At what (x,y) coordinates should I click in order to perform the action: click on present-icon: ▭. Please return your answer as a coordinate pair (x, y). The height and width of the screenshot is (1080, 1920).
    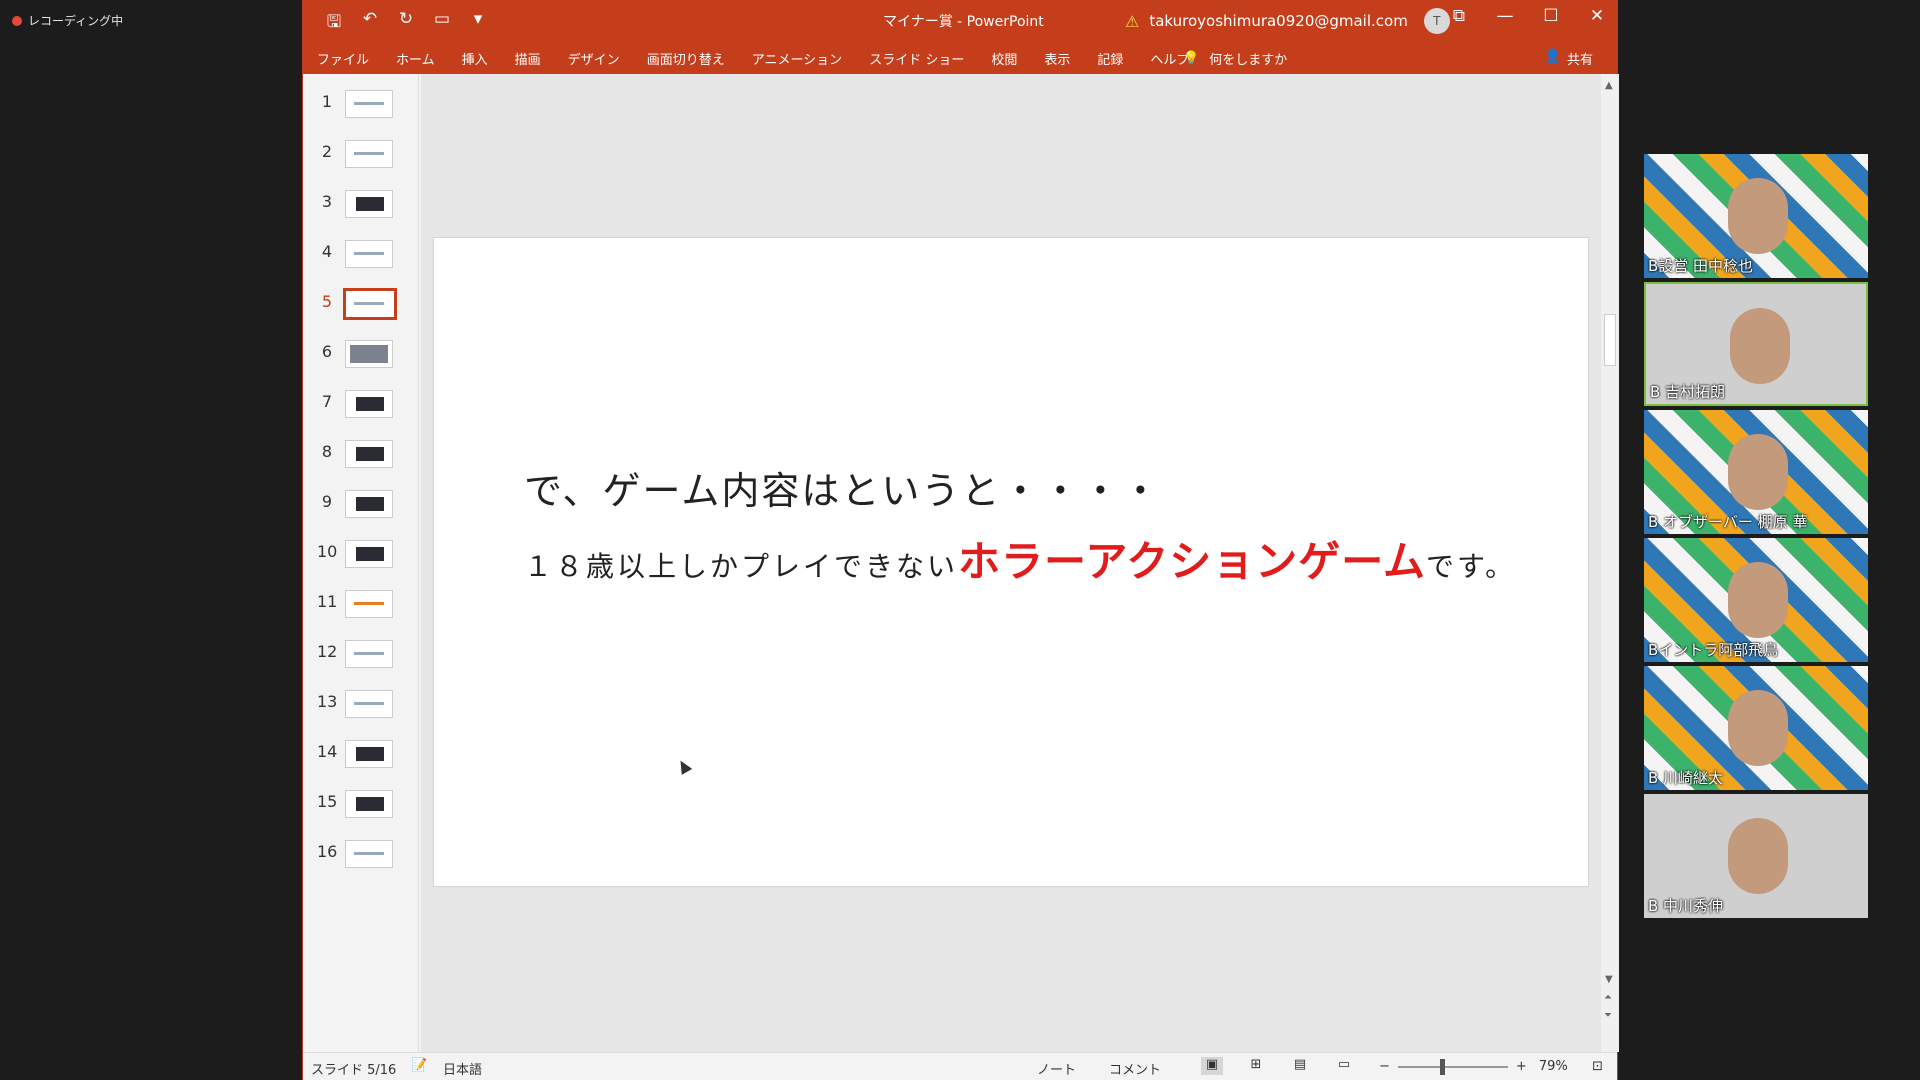
    Looking at the image, I should click on (442, 23).